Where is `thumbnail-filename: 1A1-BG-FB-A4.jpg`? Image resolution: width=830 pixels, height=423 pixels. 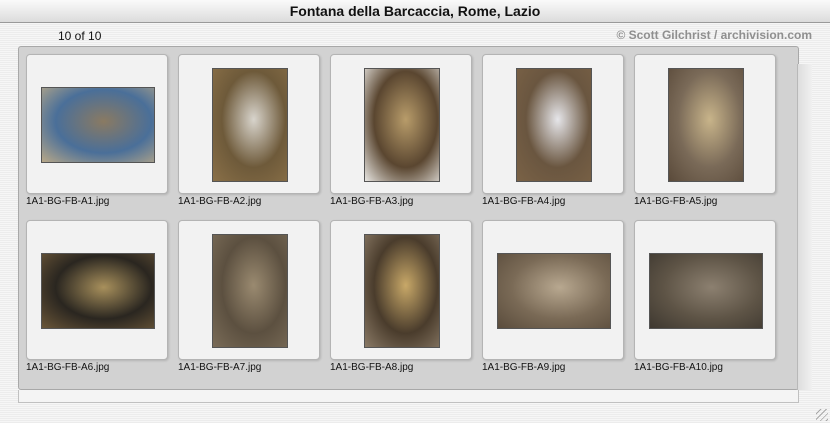
thumbnail-filename: 1A1-BG-FB-A4.jpg is located at coordinates (524, 201).